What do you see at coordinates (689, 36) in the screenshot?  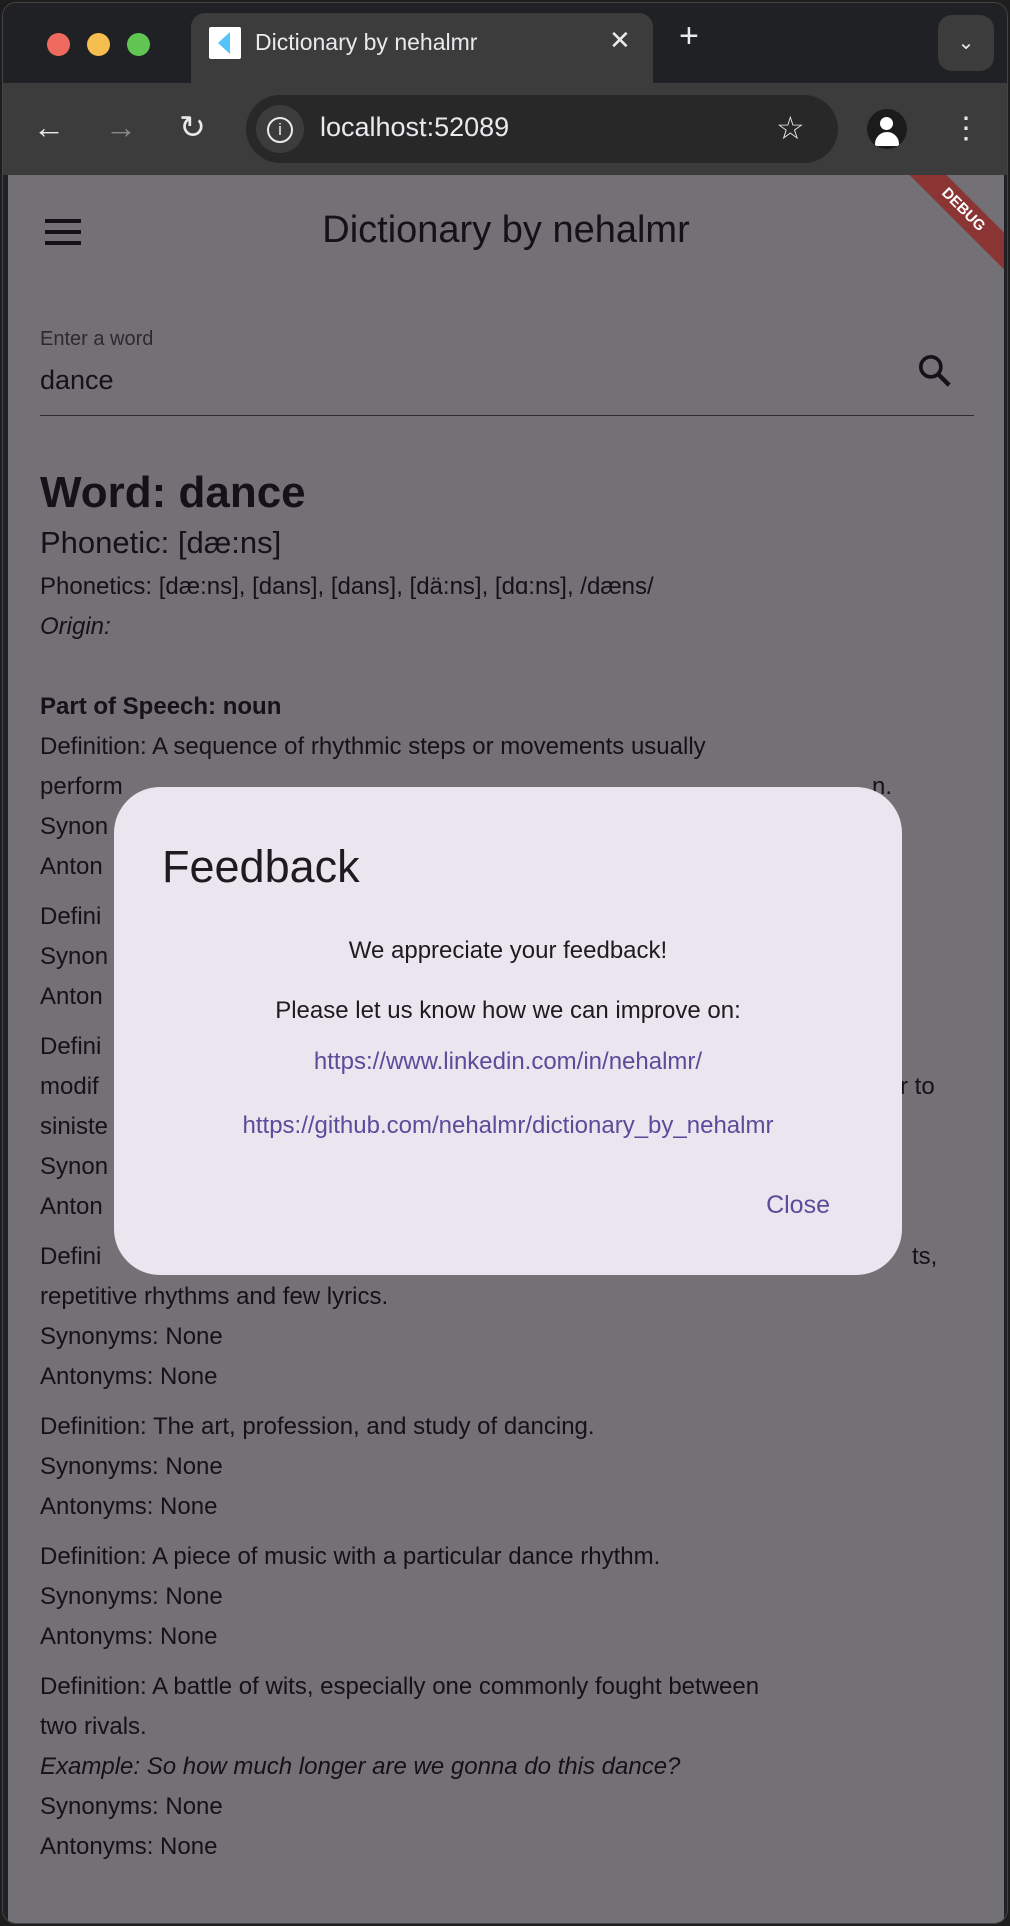 I see `new-tab-button: +` at bounding box center [689, 36].